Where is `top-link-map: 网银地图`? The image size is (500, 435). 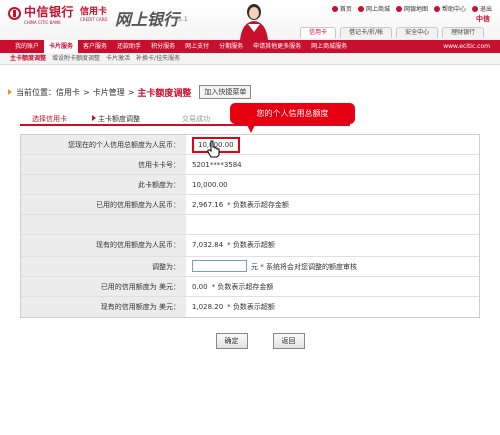 top-link-map: 网银地图 is located at coordinates (411, 8).